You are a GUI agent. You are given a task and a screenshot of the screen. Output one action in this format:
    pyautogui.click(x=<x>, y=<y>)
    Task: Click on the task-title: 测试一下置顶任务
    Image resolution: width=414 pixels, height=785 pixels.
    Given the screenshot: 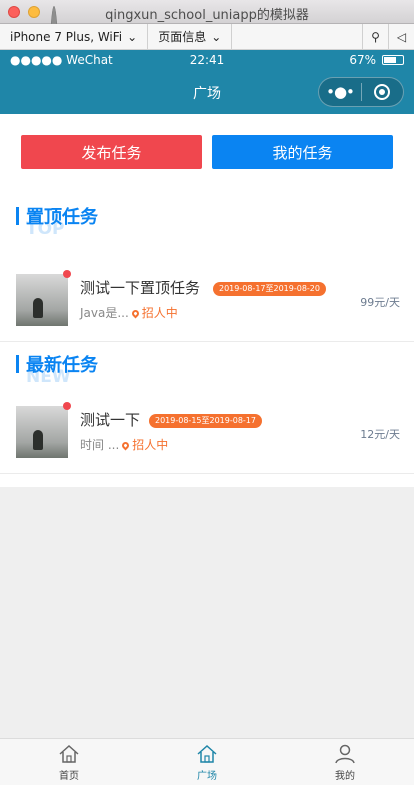 What is the action you would take?
    pyautogui.click(x=140, y=288)
    